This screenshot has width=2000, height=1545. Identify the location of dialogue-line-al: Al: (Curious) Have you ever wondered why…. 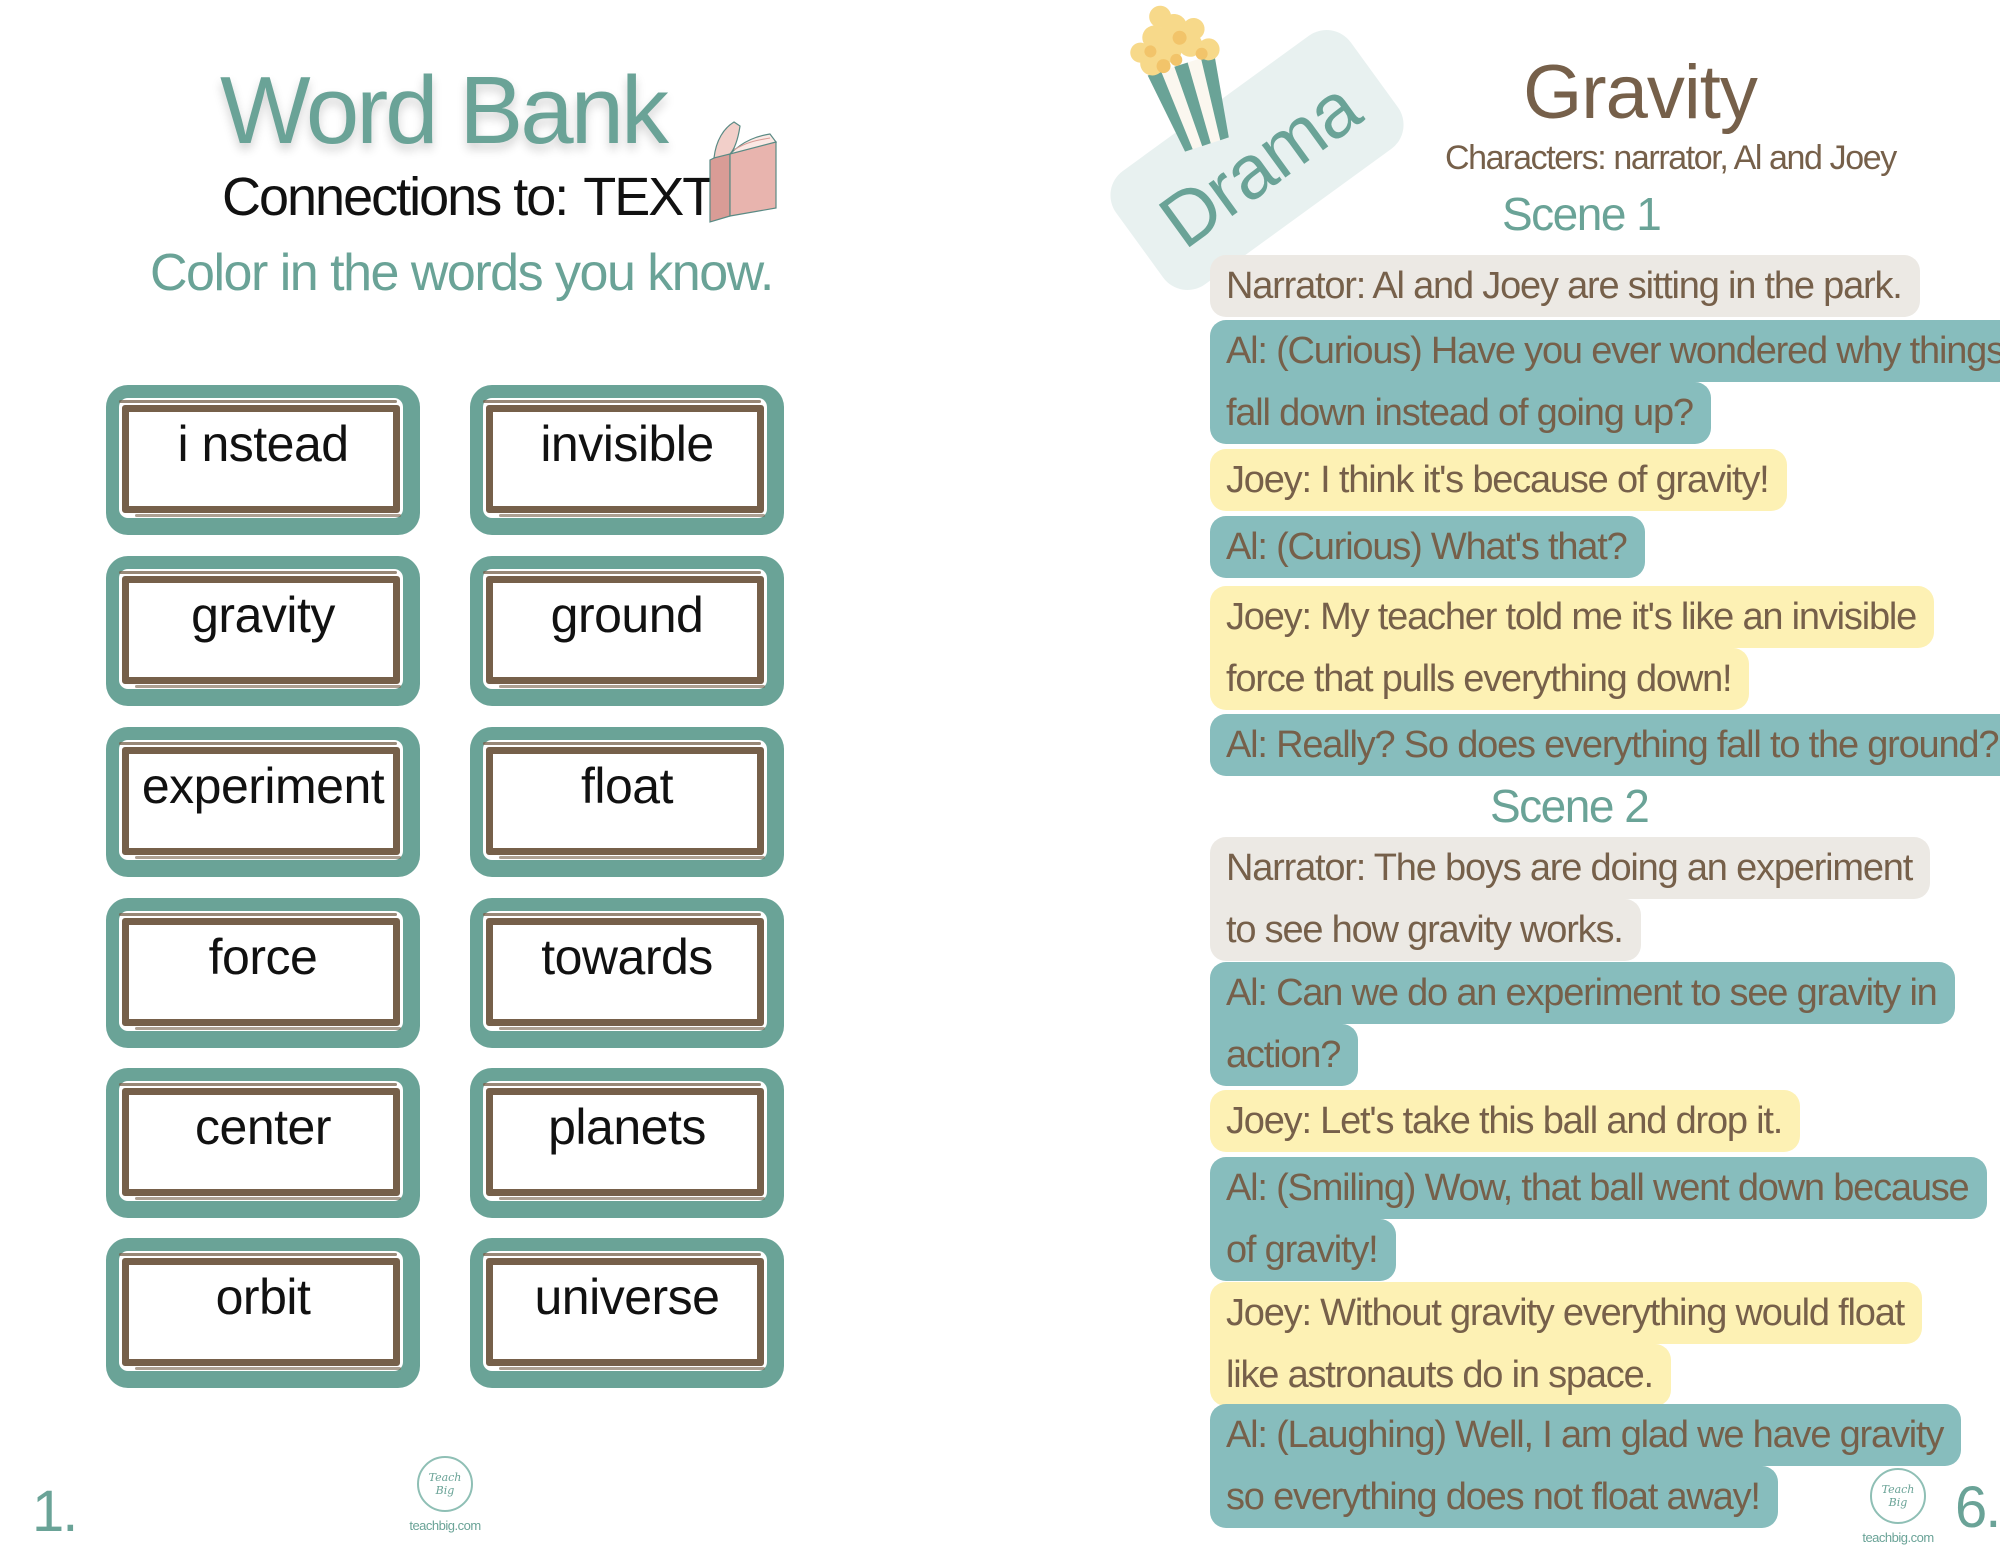
(1605, 382).